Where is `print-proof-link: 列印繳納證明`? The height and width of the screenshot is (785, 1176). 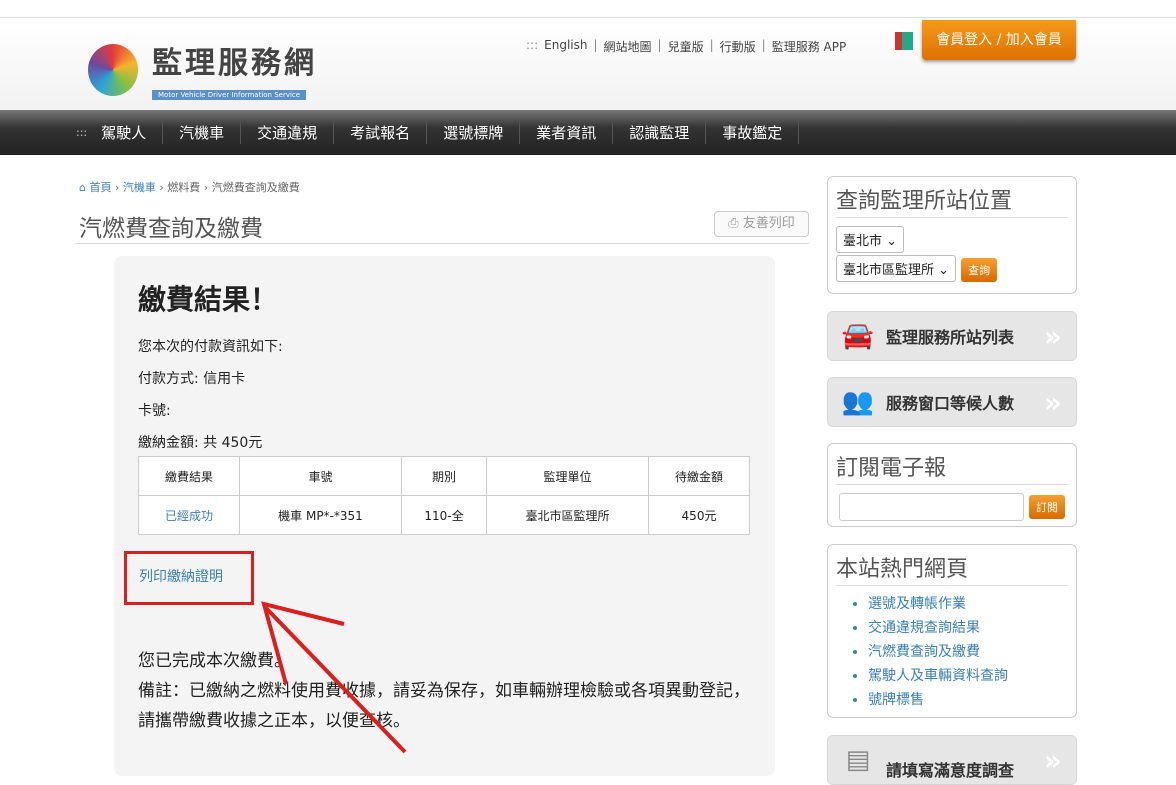
print-proof-link: 列印繳納證明 is located at coordinates (189, 578).